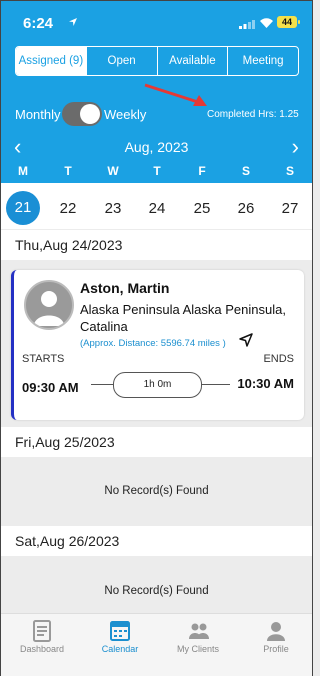  Describe the element at coordinates (156, 442) in the screenshot. I see `day-heading: Fri,Aug 25/2023` at that location.